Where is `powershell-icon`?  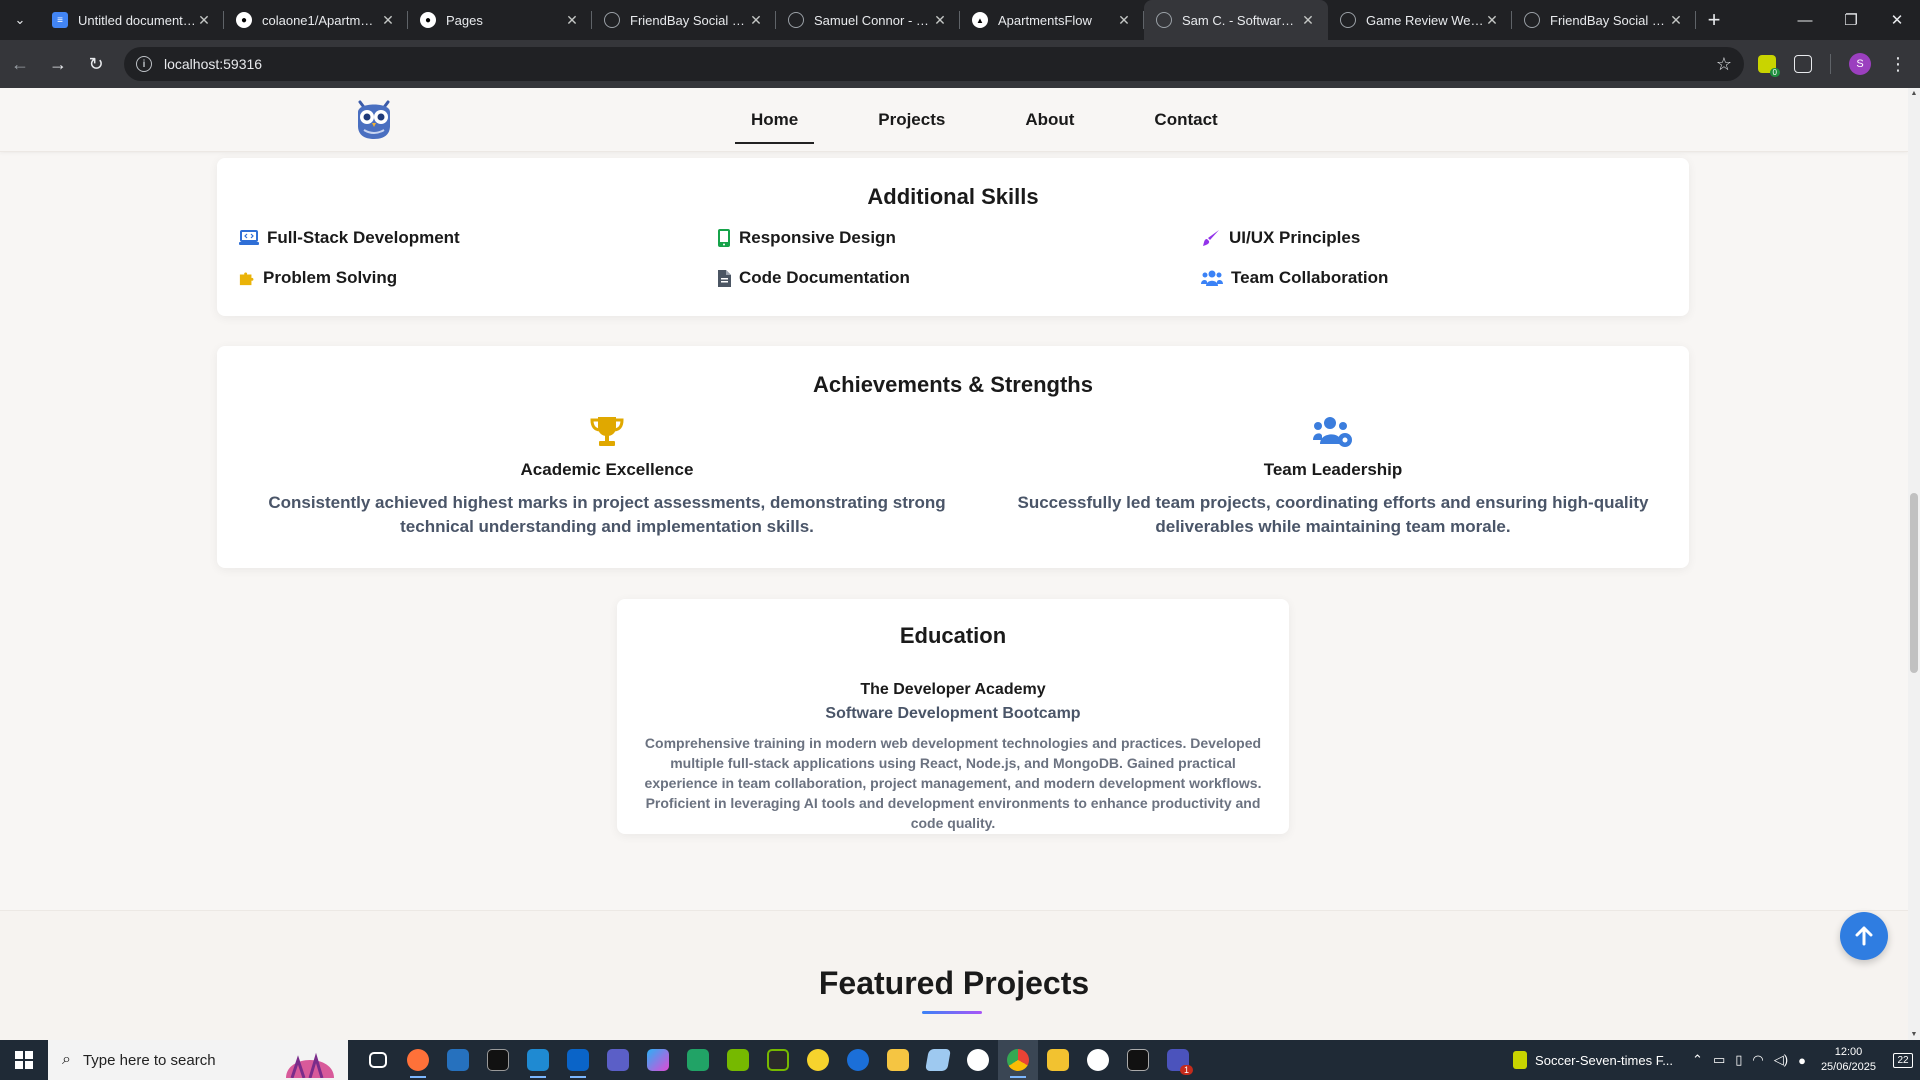
powershell-icon is located at coordinates (458, 1060).